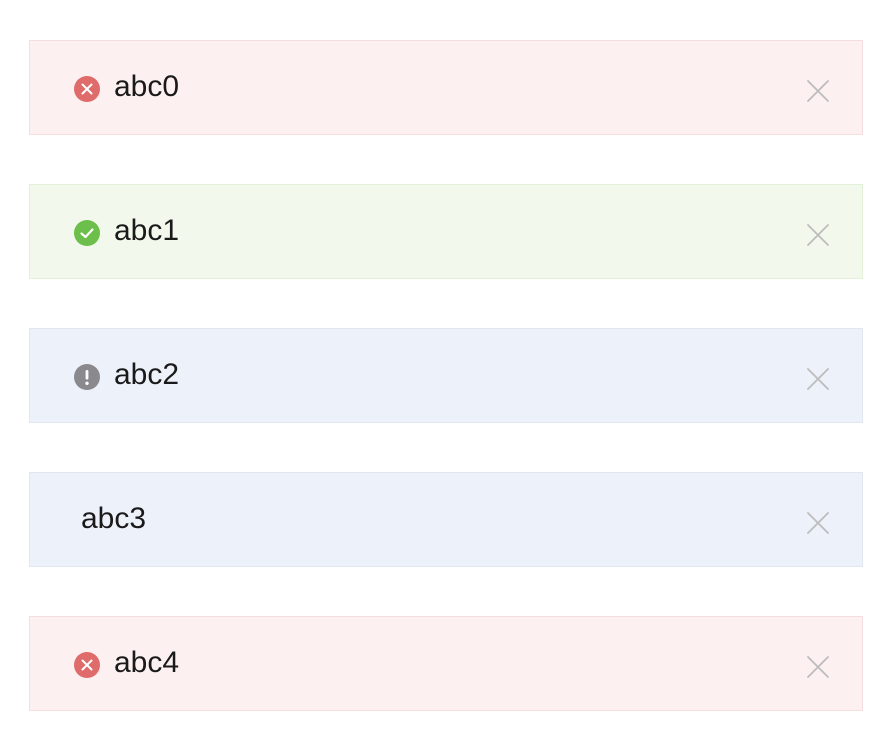 Image resolution: width=894 pixels, height=738 pixels. What do you see at coordinates (147, 662) in the screenshot?
I see `alert-message: abc4` at bounding box center [147, 662].